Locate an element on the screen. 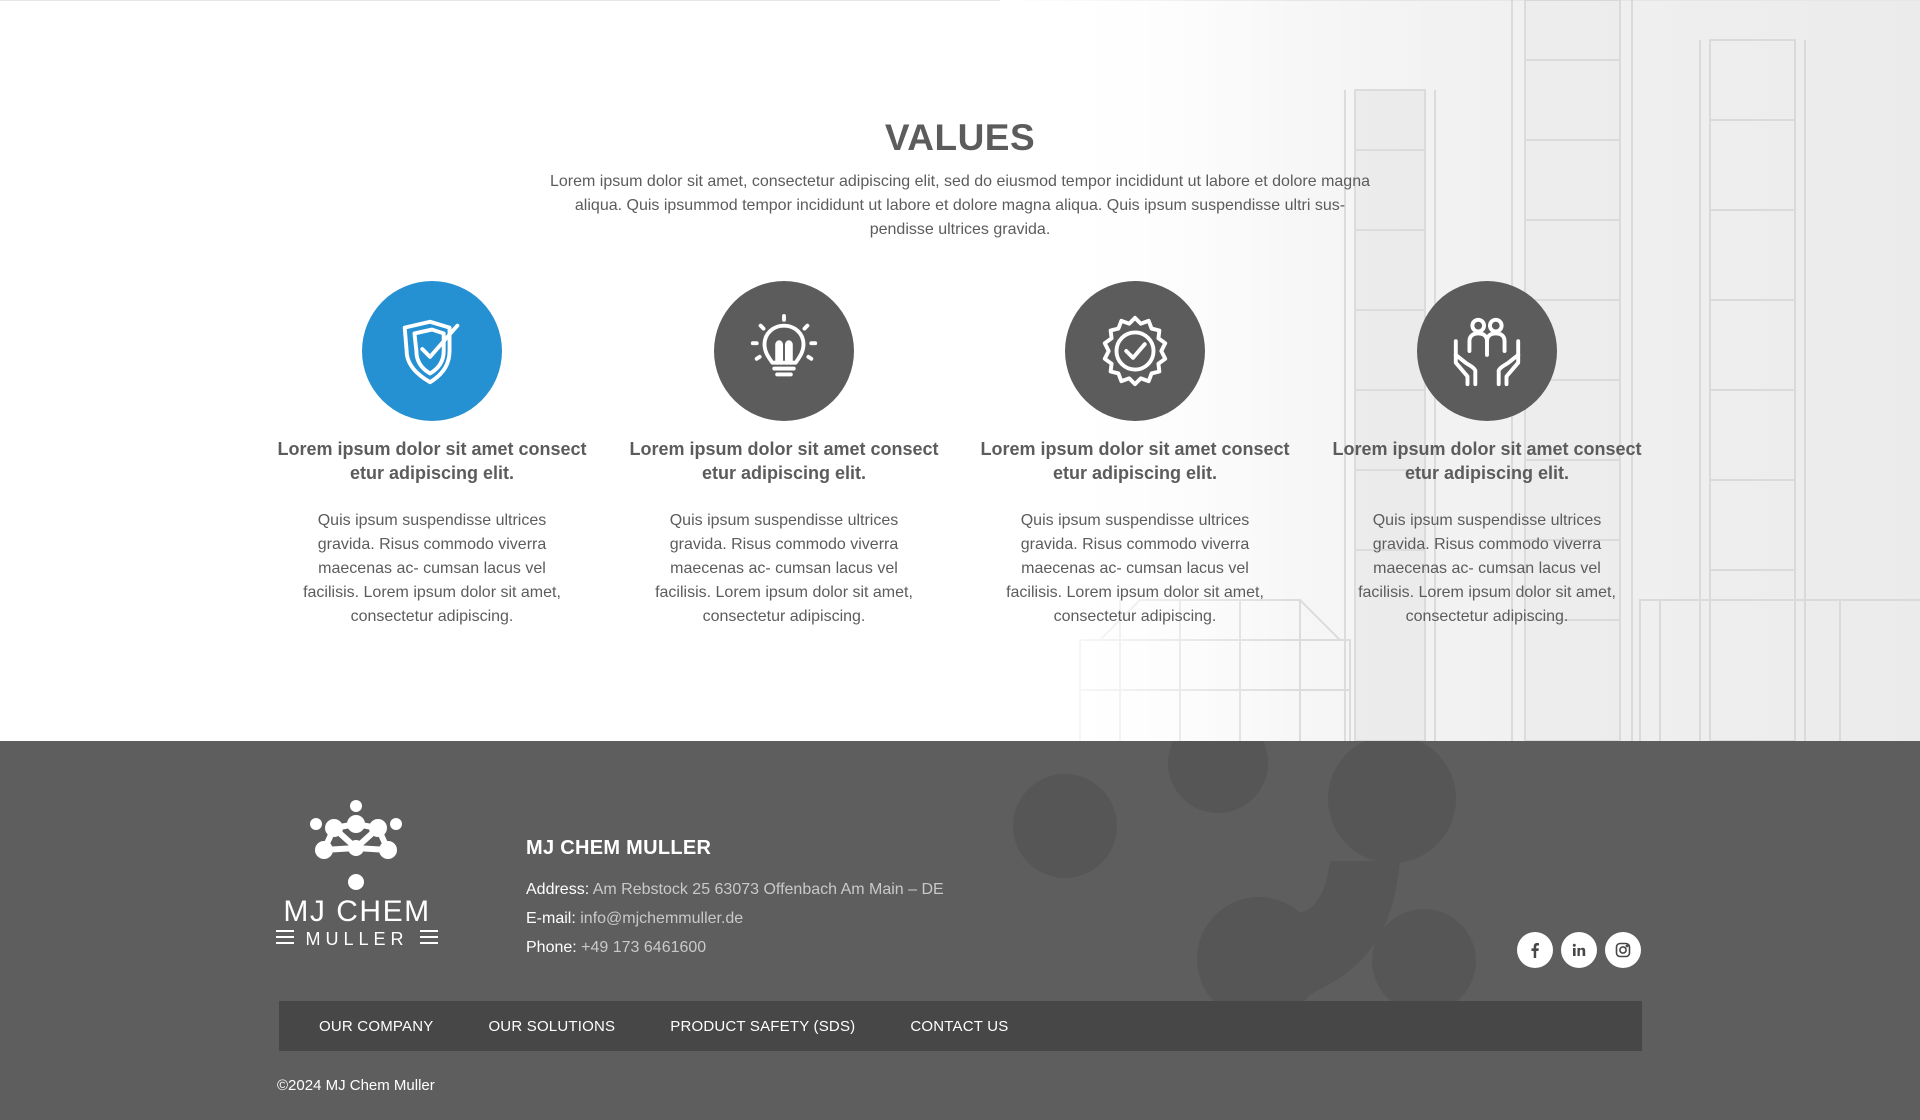 The width and height of the screenshot is (1920, 1120). shield-check-icon is located at coordinates (431, 352).